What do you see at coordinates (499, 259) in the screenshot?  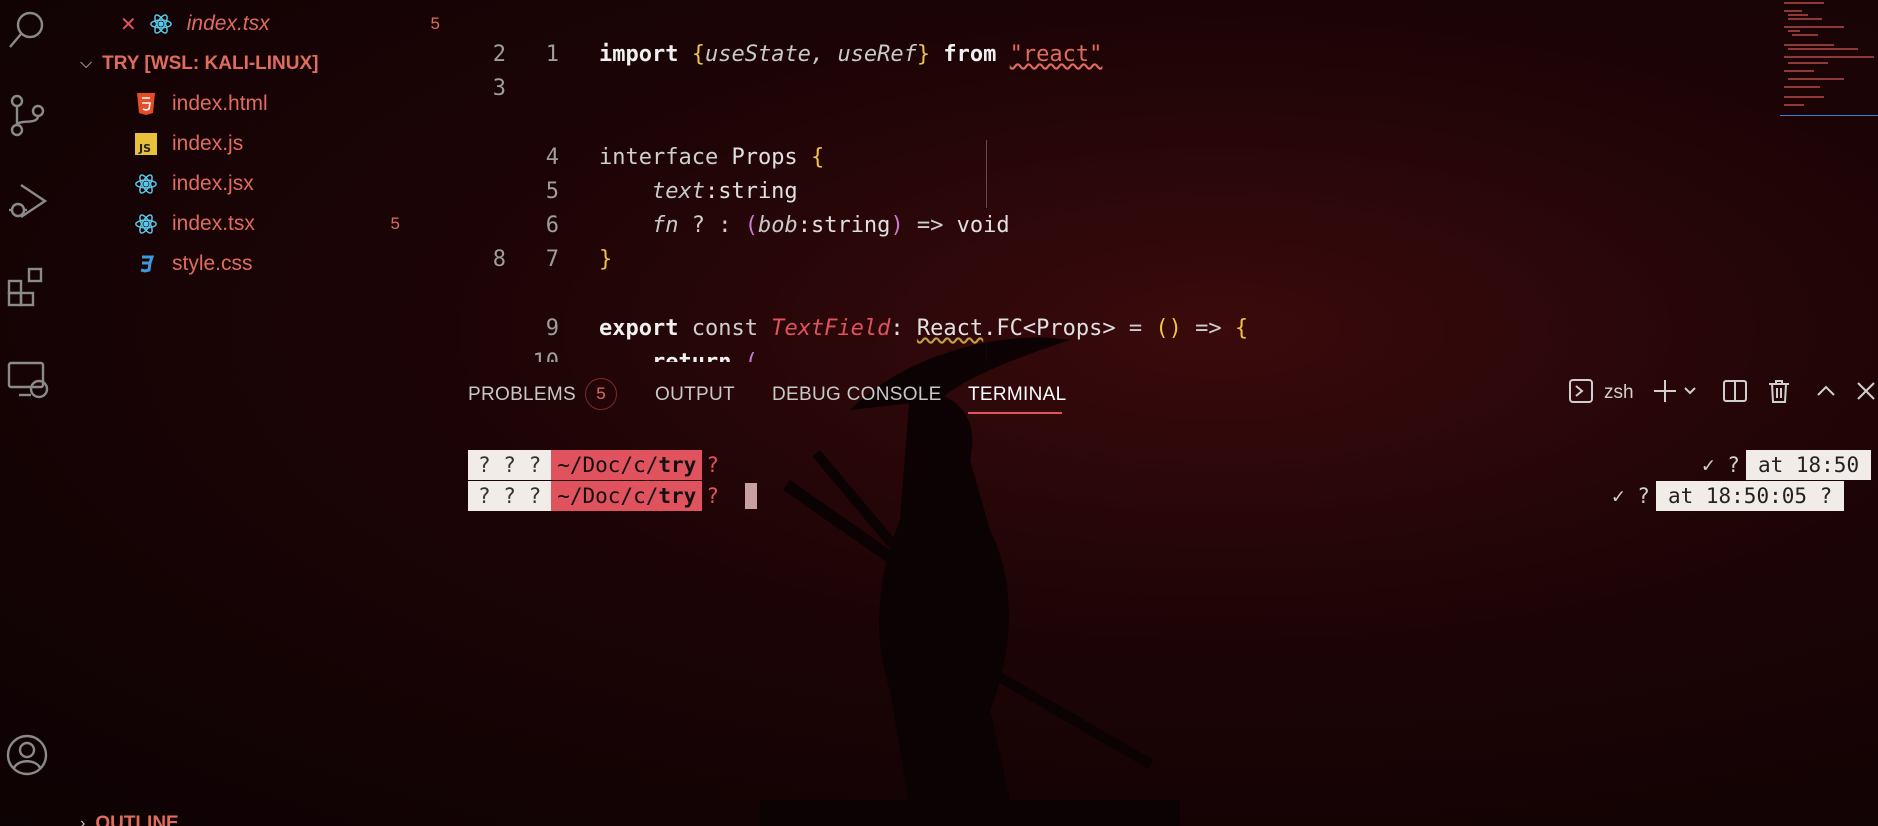 I see `code-line: 8` at bounding box center [499, 259].